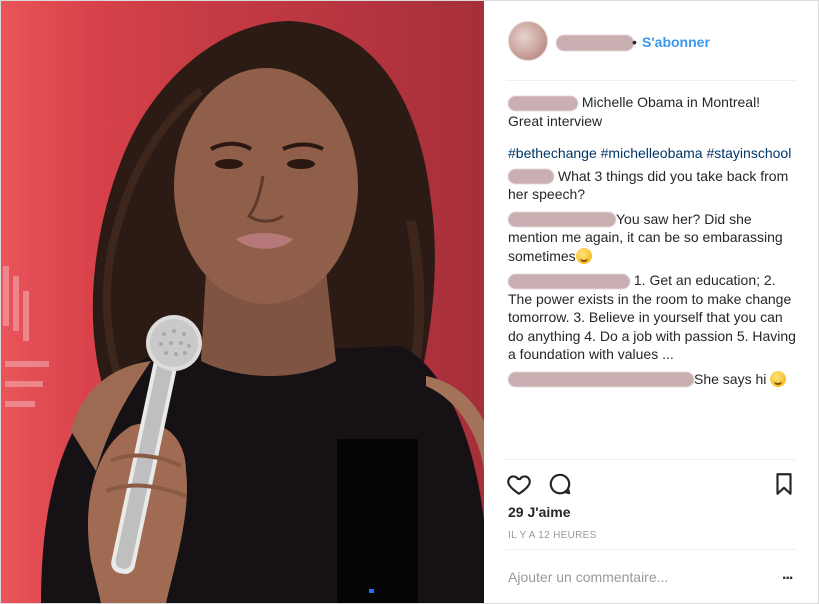  What do you see at coordinates (784, 484) in the screenshot?
I see `bookmark-icon` at bounding box center [784, 484].